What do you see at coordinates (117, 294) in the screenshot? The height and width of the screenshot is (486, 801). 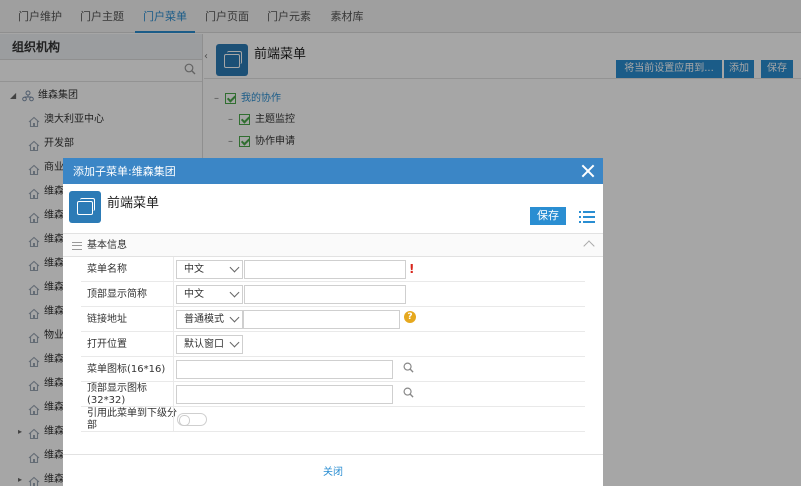 I see `field-label: 顶部显示简称` at bounding box center [117, 294].